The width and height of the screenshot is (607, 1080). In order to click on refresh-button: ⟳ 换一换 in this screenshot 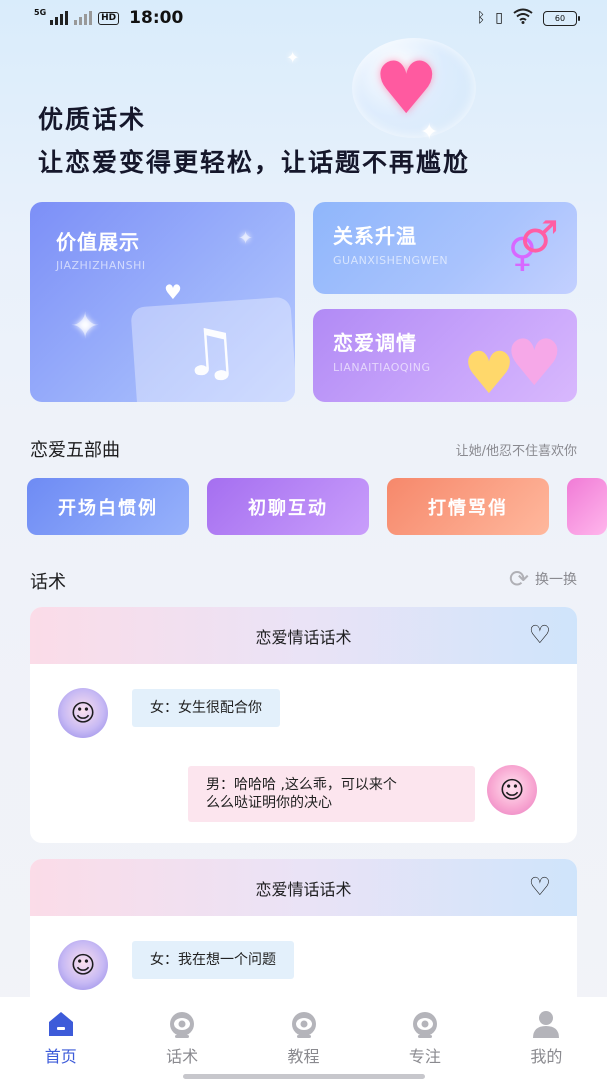, I will do `click(543, 579)`.